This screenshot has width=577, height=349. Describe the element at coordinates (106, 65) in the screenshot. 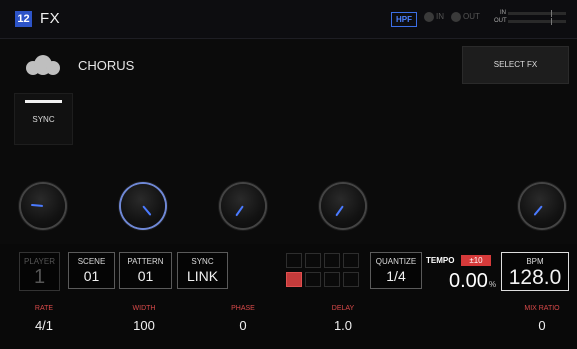

I see `effect-name: CHORUS` at that location.